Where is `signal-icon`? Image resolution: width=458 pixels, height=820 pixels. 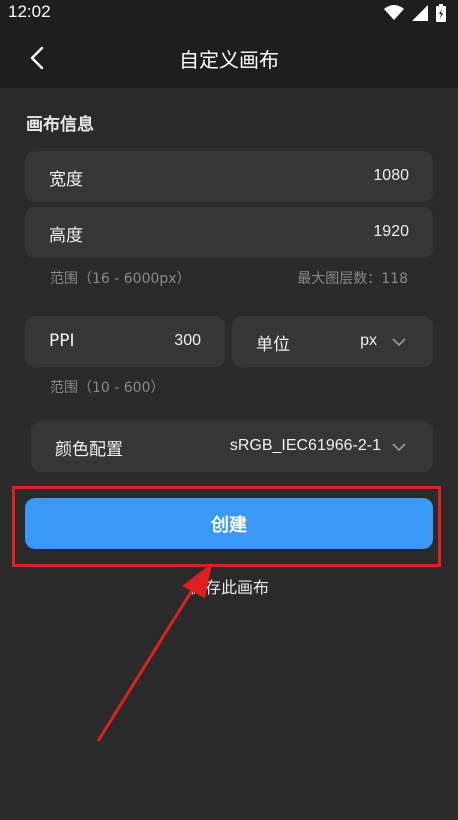 signal-icon is located at coordinates (420, 13).